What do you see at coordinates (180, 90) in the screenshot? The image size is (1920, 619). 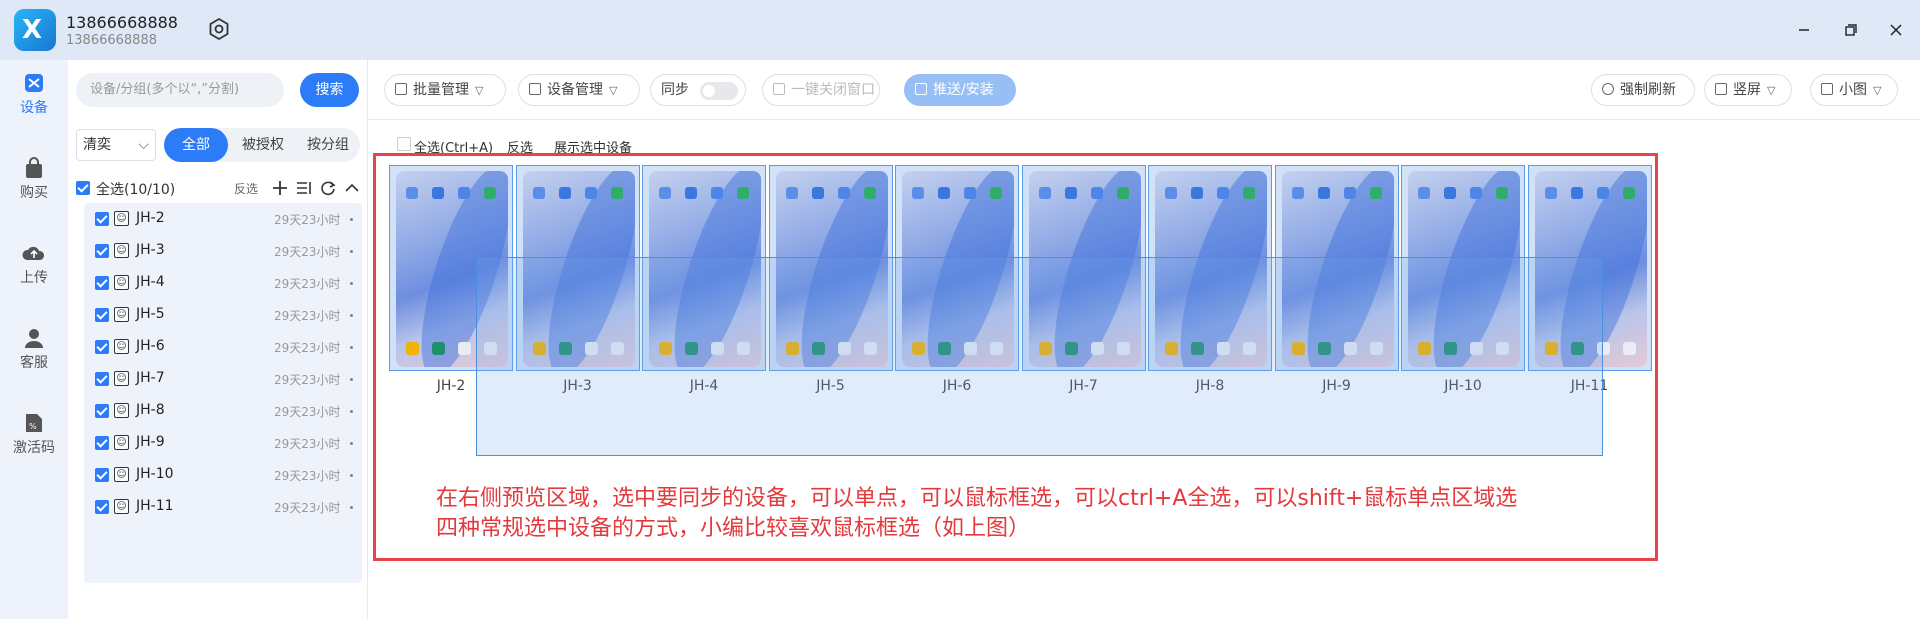 I see `device-search-input: 设备/分组(多个以“,”分割)` at bounding box center [180, 90].